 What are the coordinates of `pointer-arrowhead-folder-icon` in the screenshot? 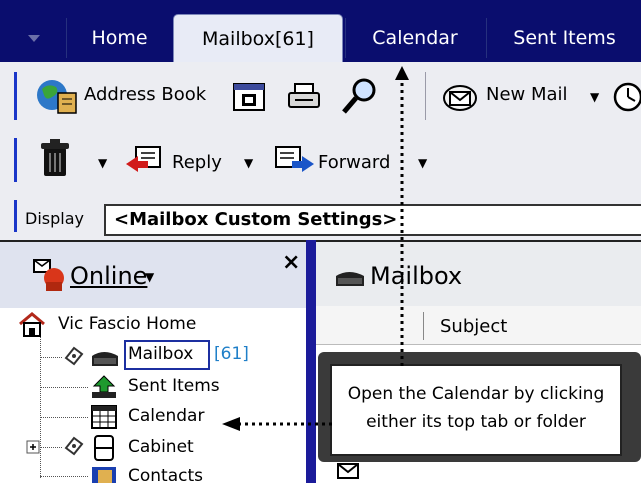 It's located at (231, 424).